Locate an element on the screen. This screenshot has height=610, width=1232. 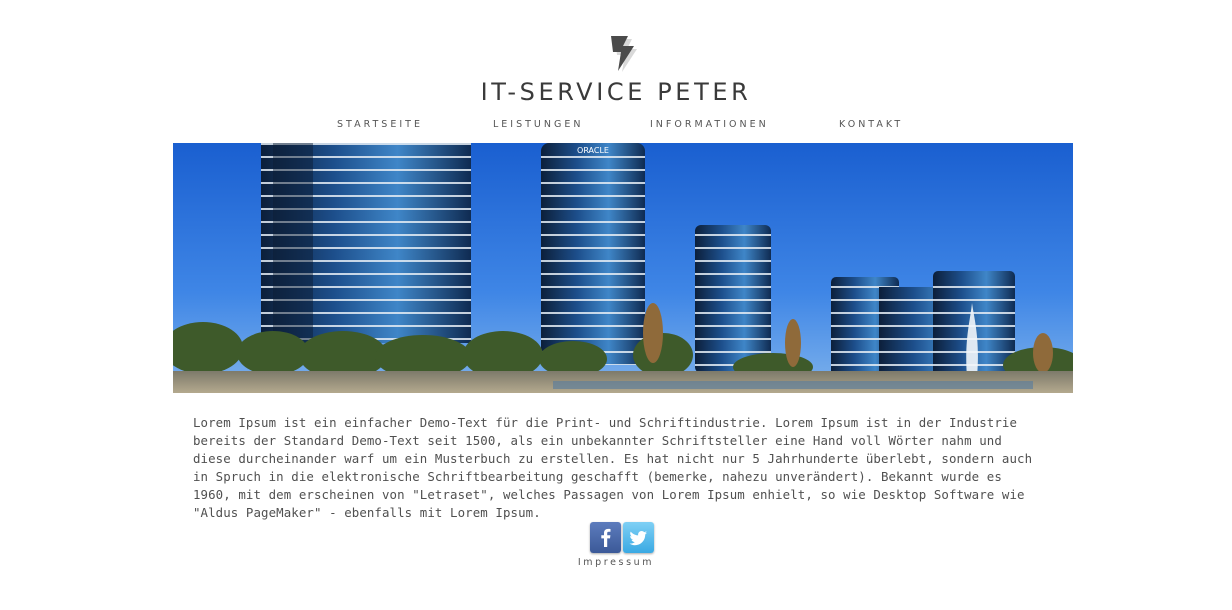
facebook-icon is located at coordinates (606, 537).